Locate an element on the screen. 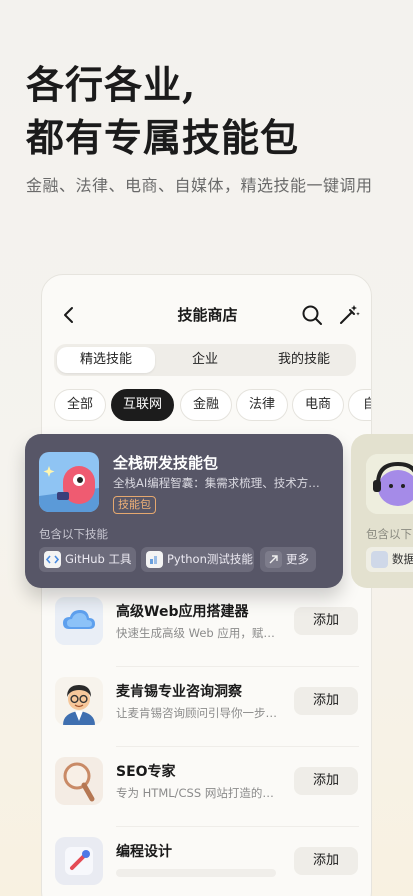 This screenshot has width=413, height=896. chip-finance: 金融 is located at coordinates (206, 405).